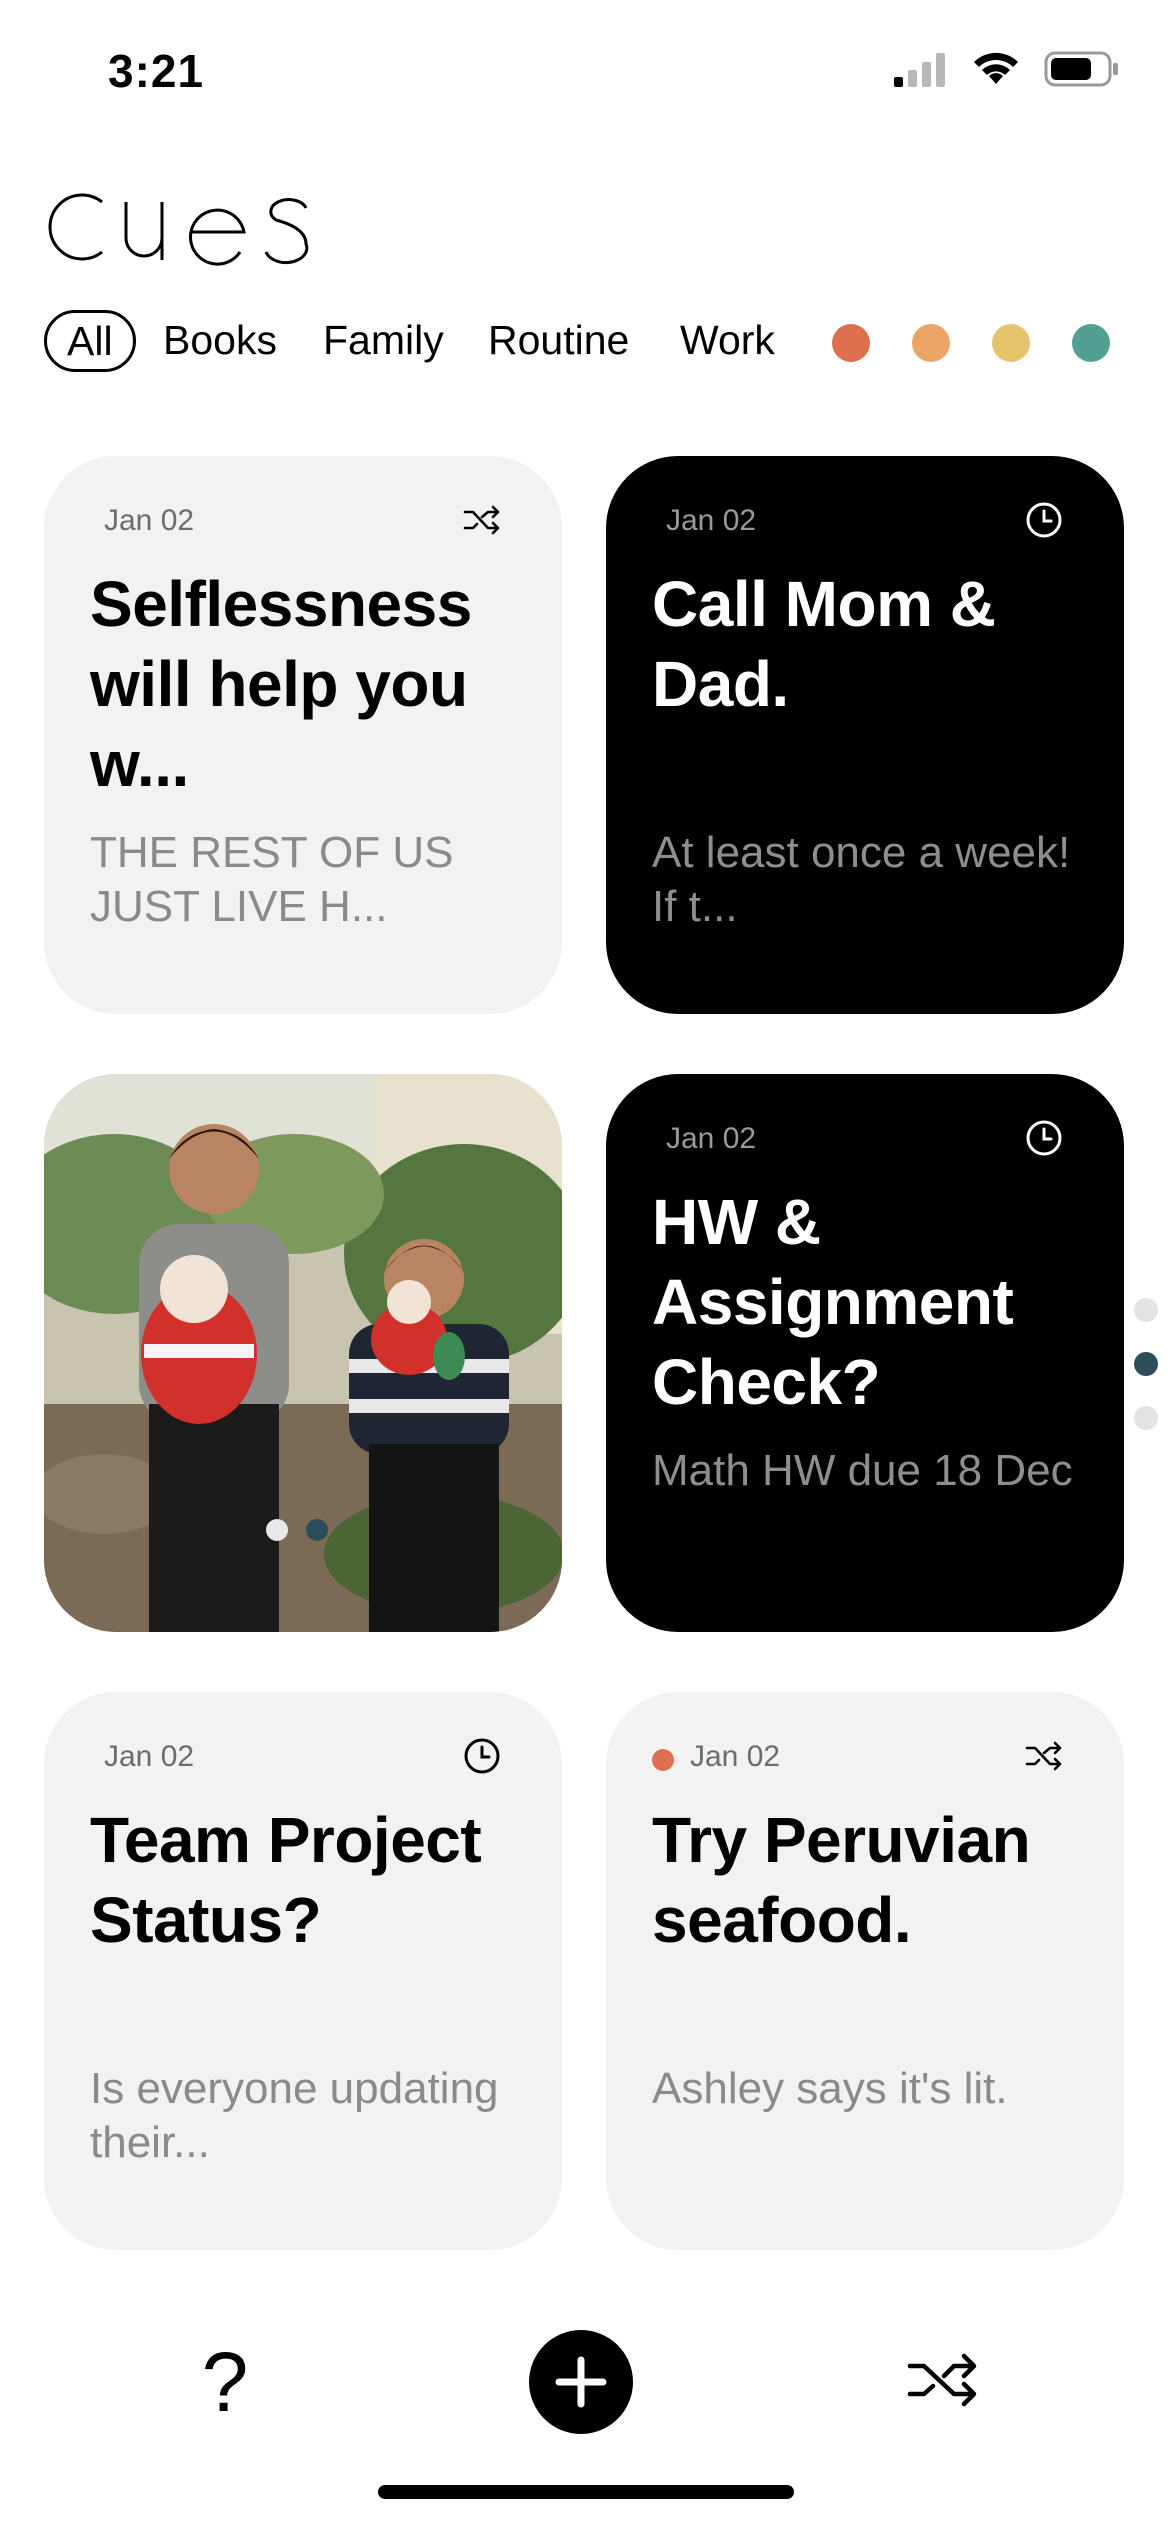 The width and height of the screenshot is (1170, 2532). I want to click on help-button: ?, so click(225, 2382).